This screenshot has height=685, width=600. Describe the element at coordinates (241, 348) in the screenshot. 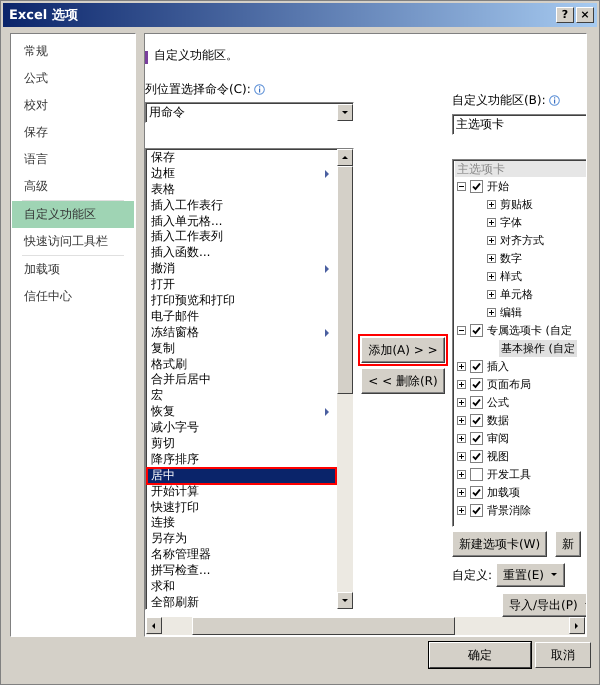

I see `list-item: 复制` at that location.